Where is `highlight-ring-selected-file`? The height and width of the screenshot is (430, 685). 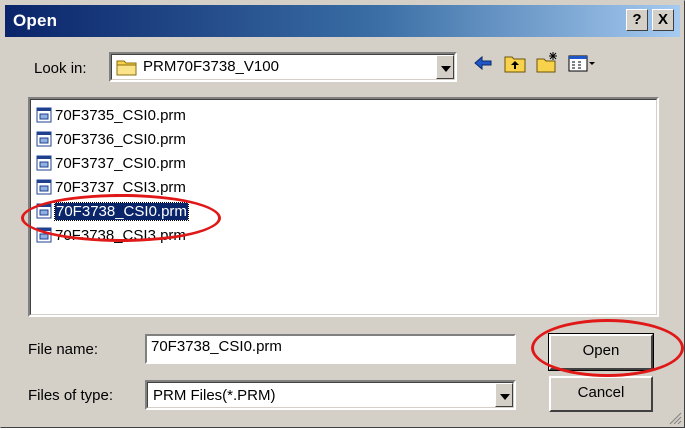 highlight-ring-selected-file is located at coordinates (121, 218).